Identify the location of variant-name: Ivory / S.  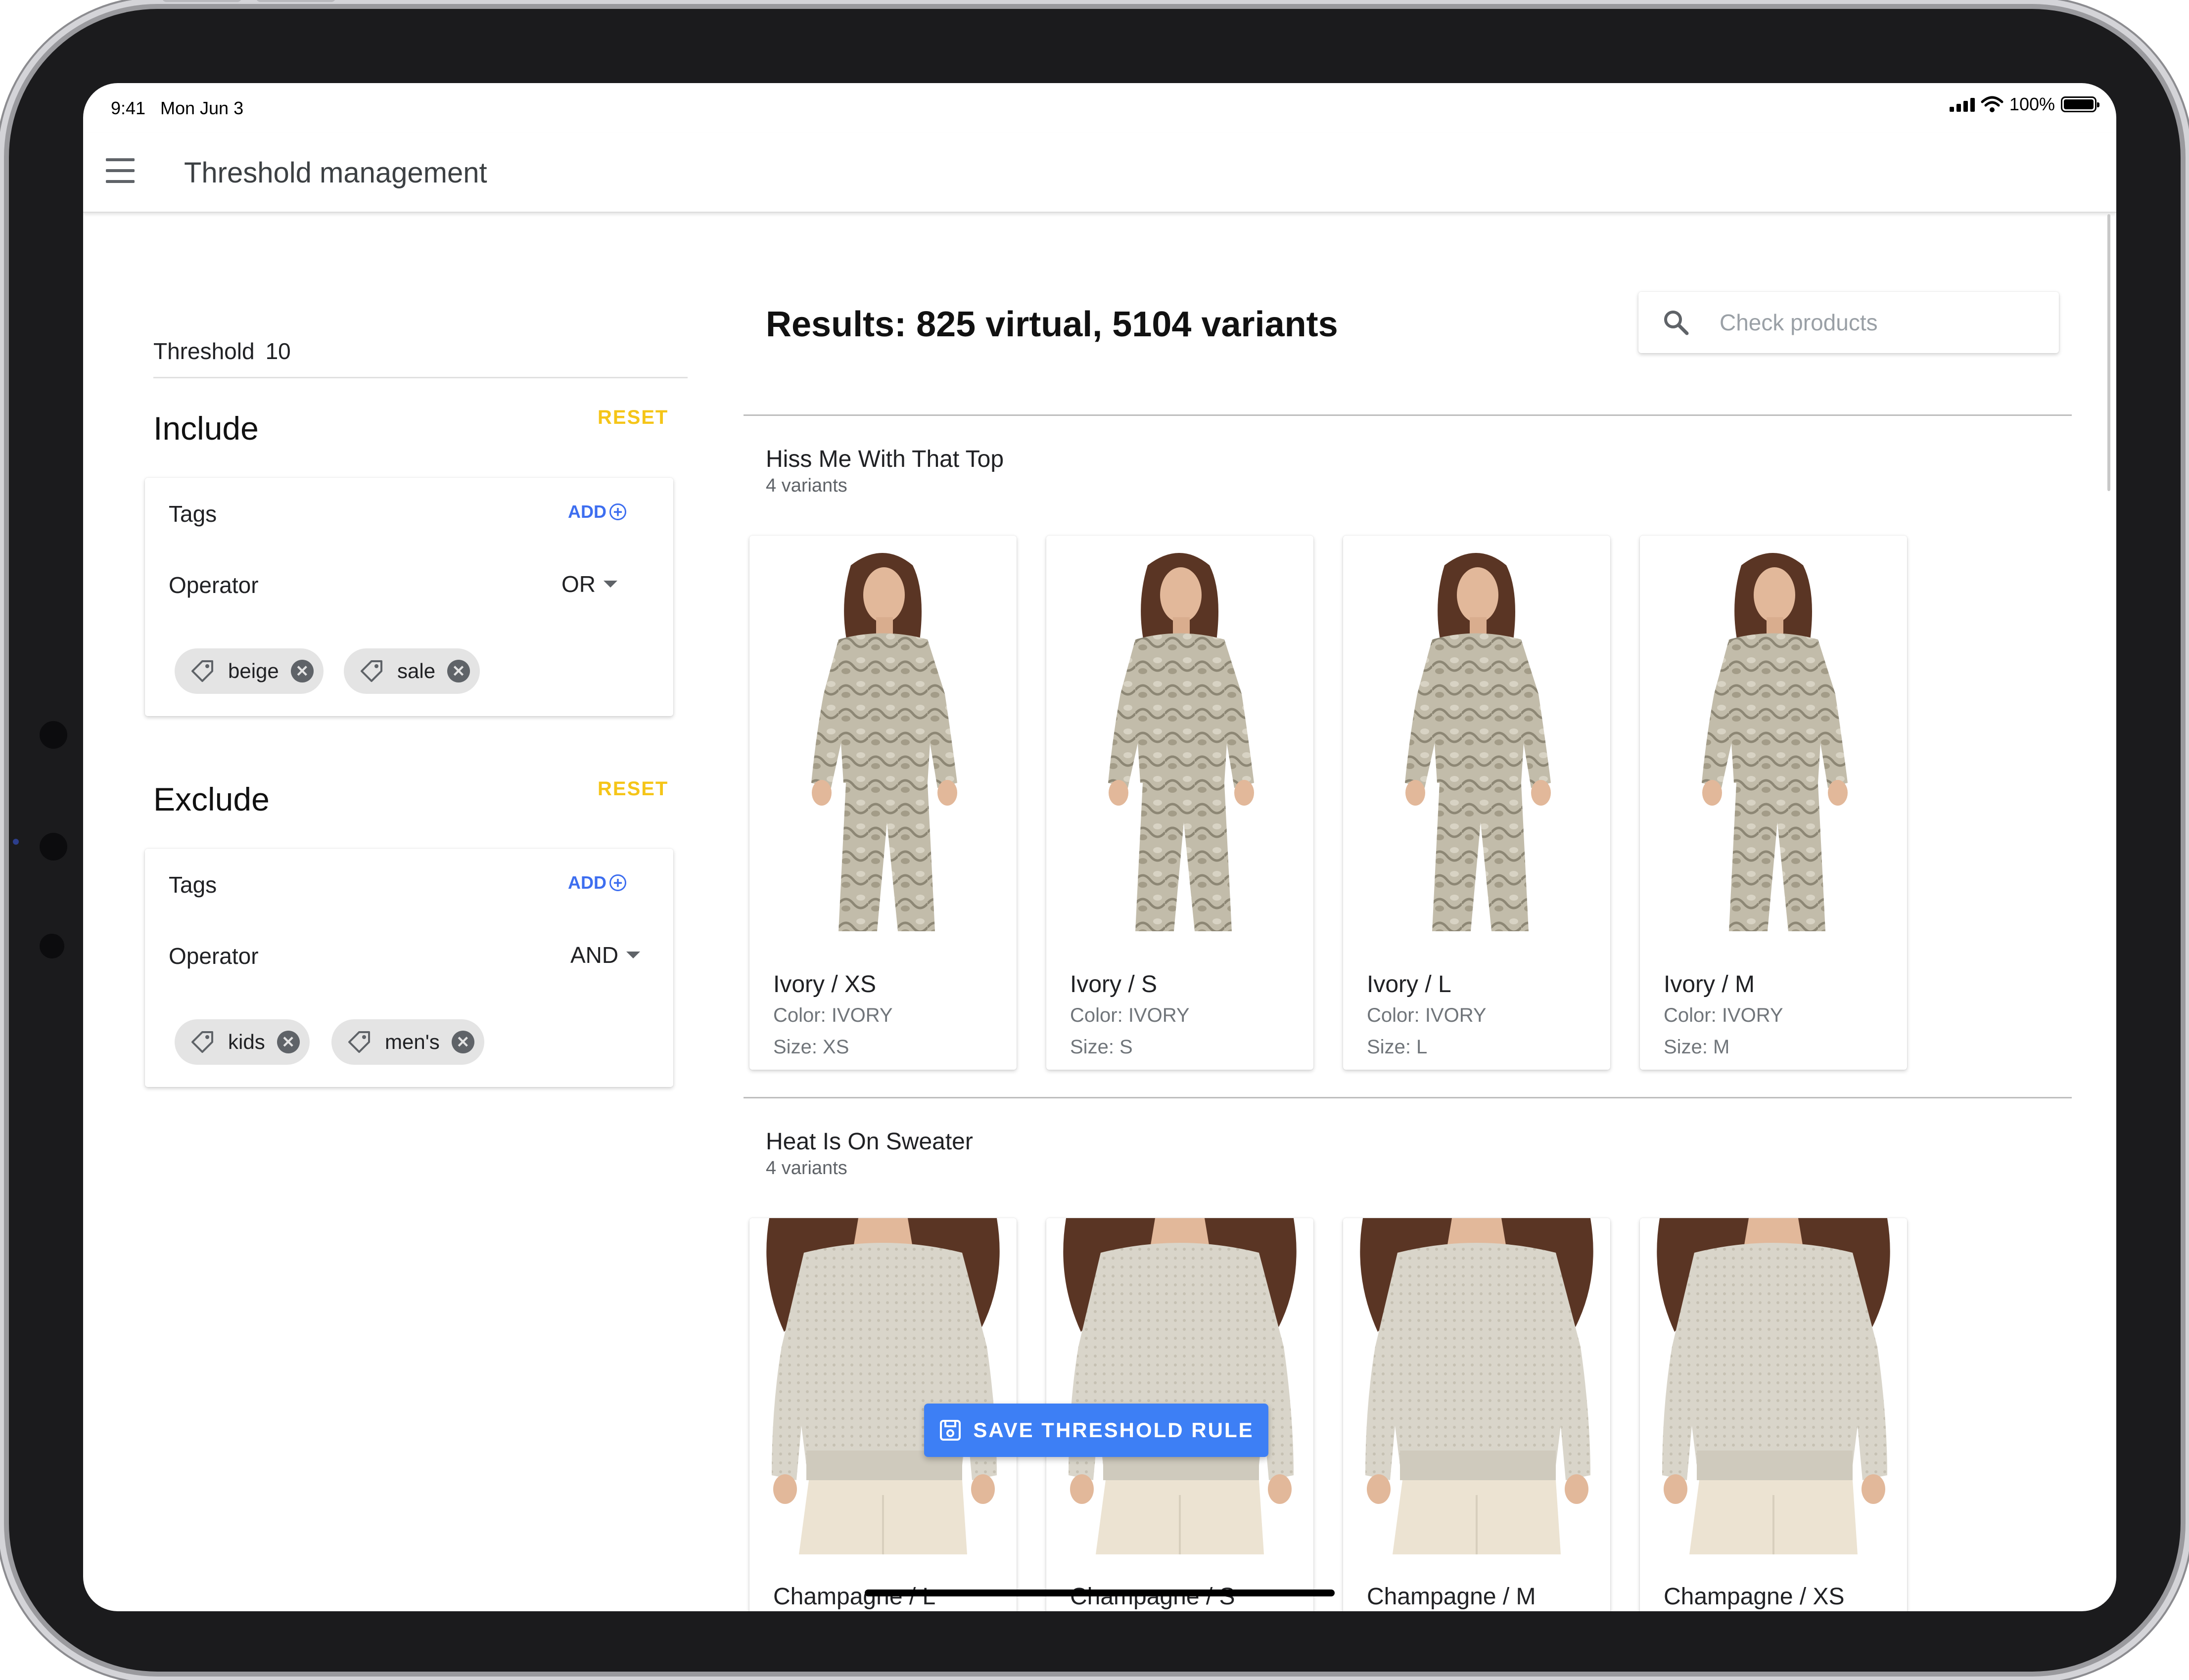
(1114, 984).